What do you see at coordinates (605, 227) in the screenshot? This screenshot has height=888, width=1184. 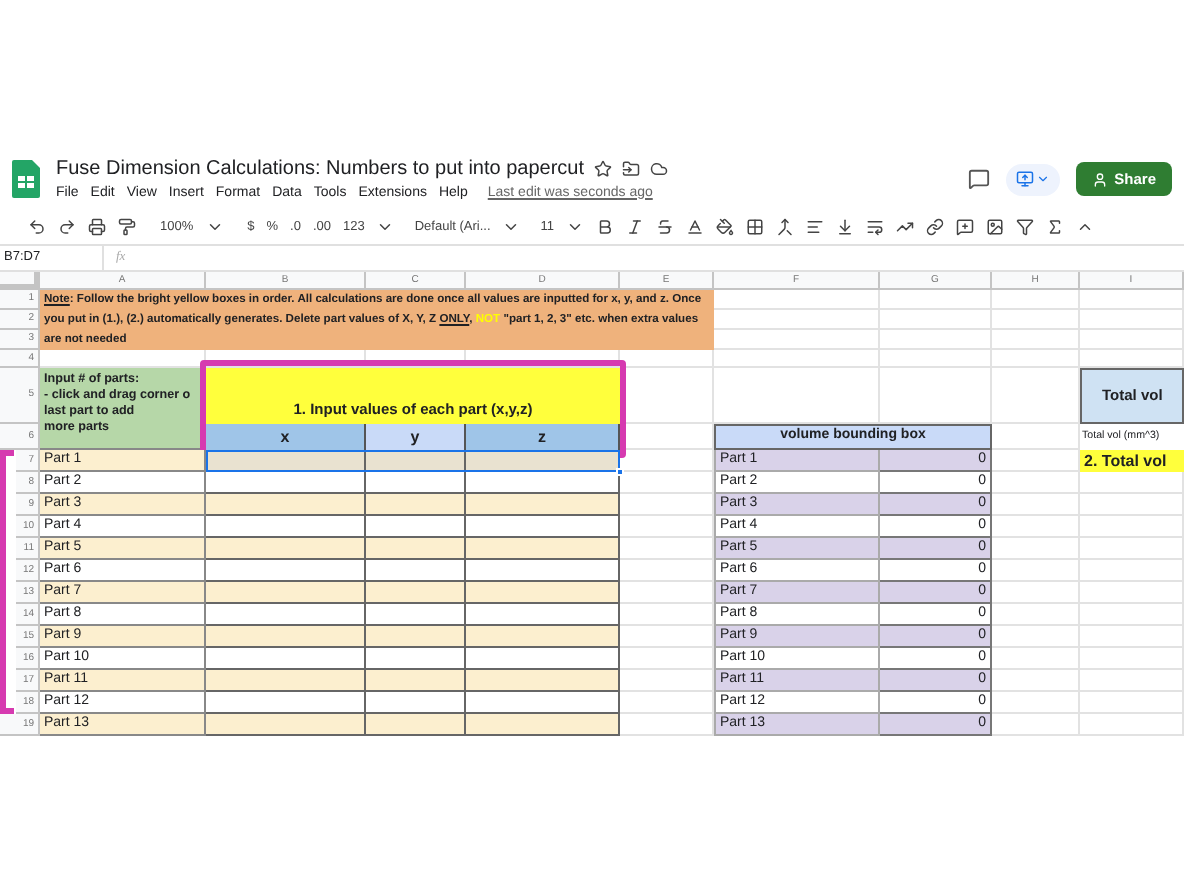 I see `bold-icon` at bounding box center [605, 227].